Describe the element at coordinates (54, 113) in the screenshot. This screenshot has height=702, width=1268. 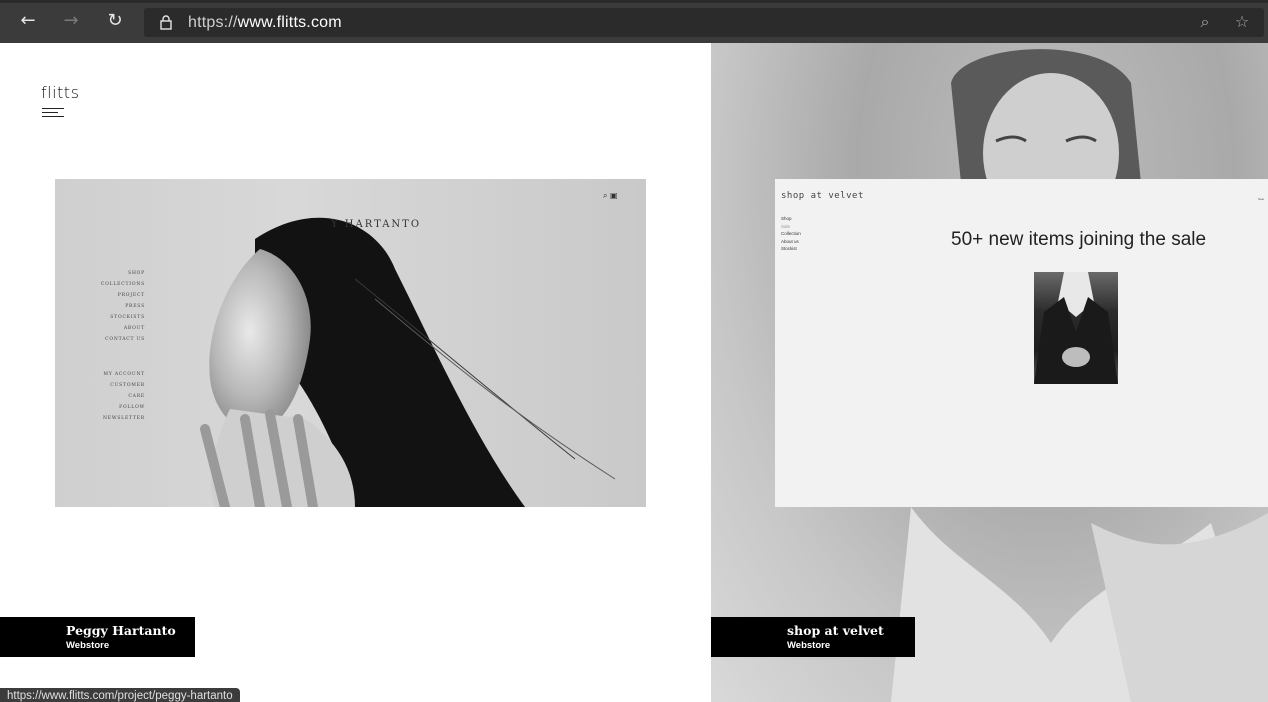
I see `hamburger-menu-icon` at that location.